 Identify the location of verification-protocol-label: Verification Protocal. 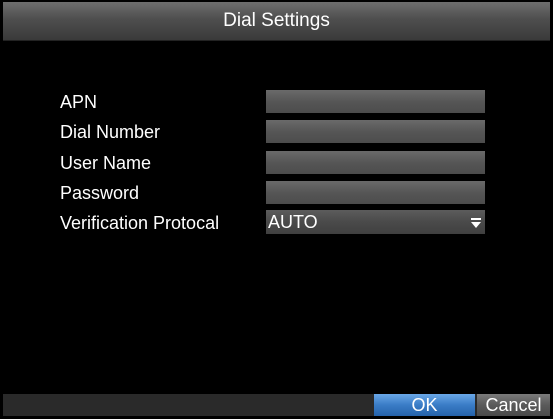
(140, 223).